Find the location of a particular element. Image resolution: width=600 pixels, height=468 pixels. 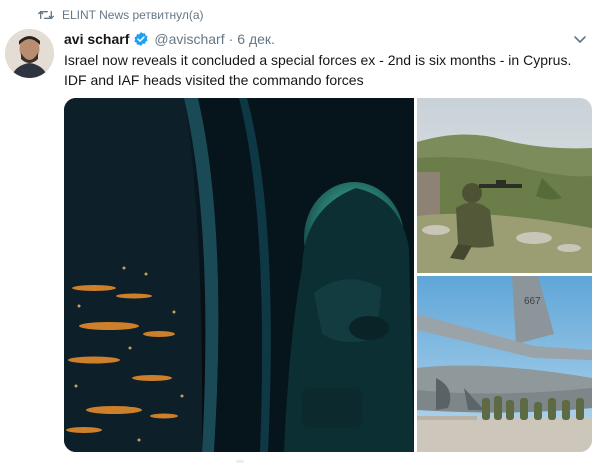

author-name: avi scharf is located at coordinates (96, 39).